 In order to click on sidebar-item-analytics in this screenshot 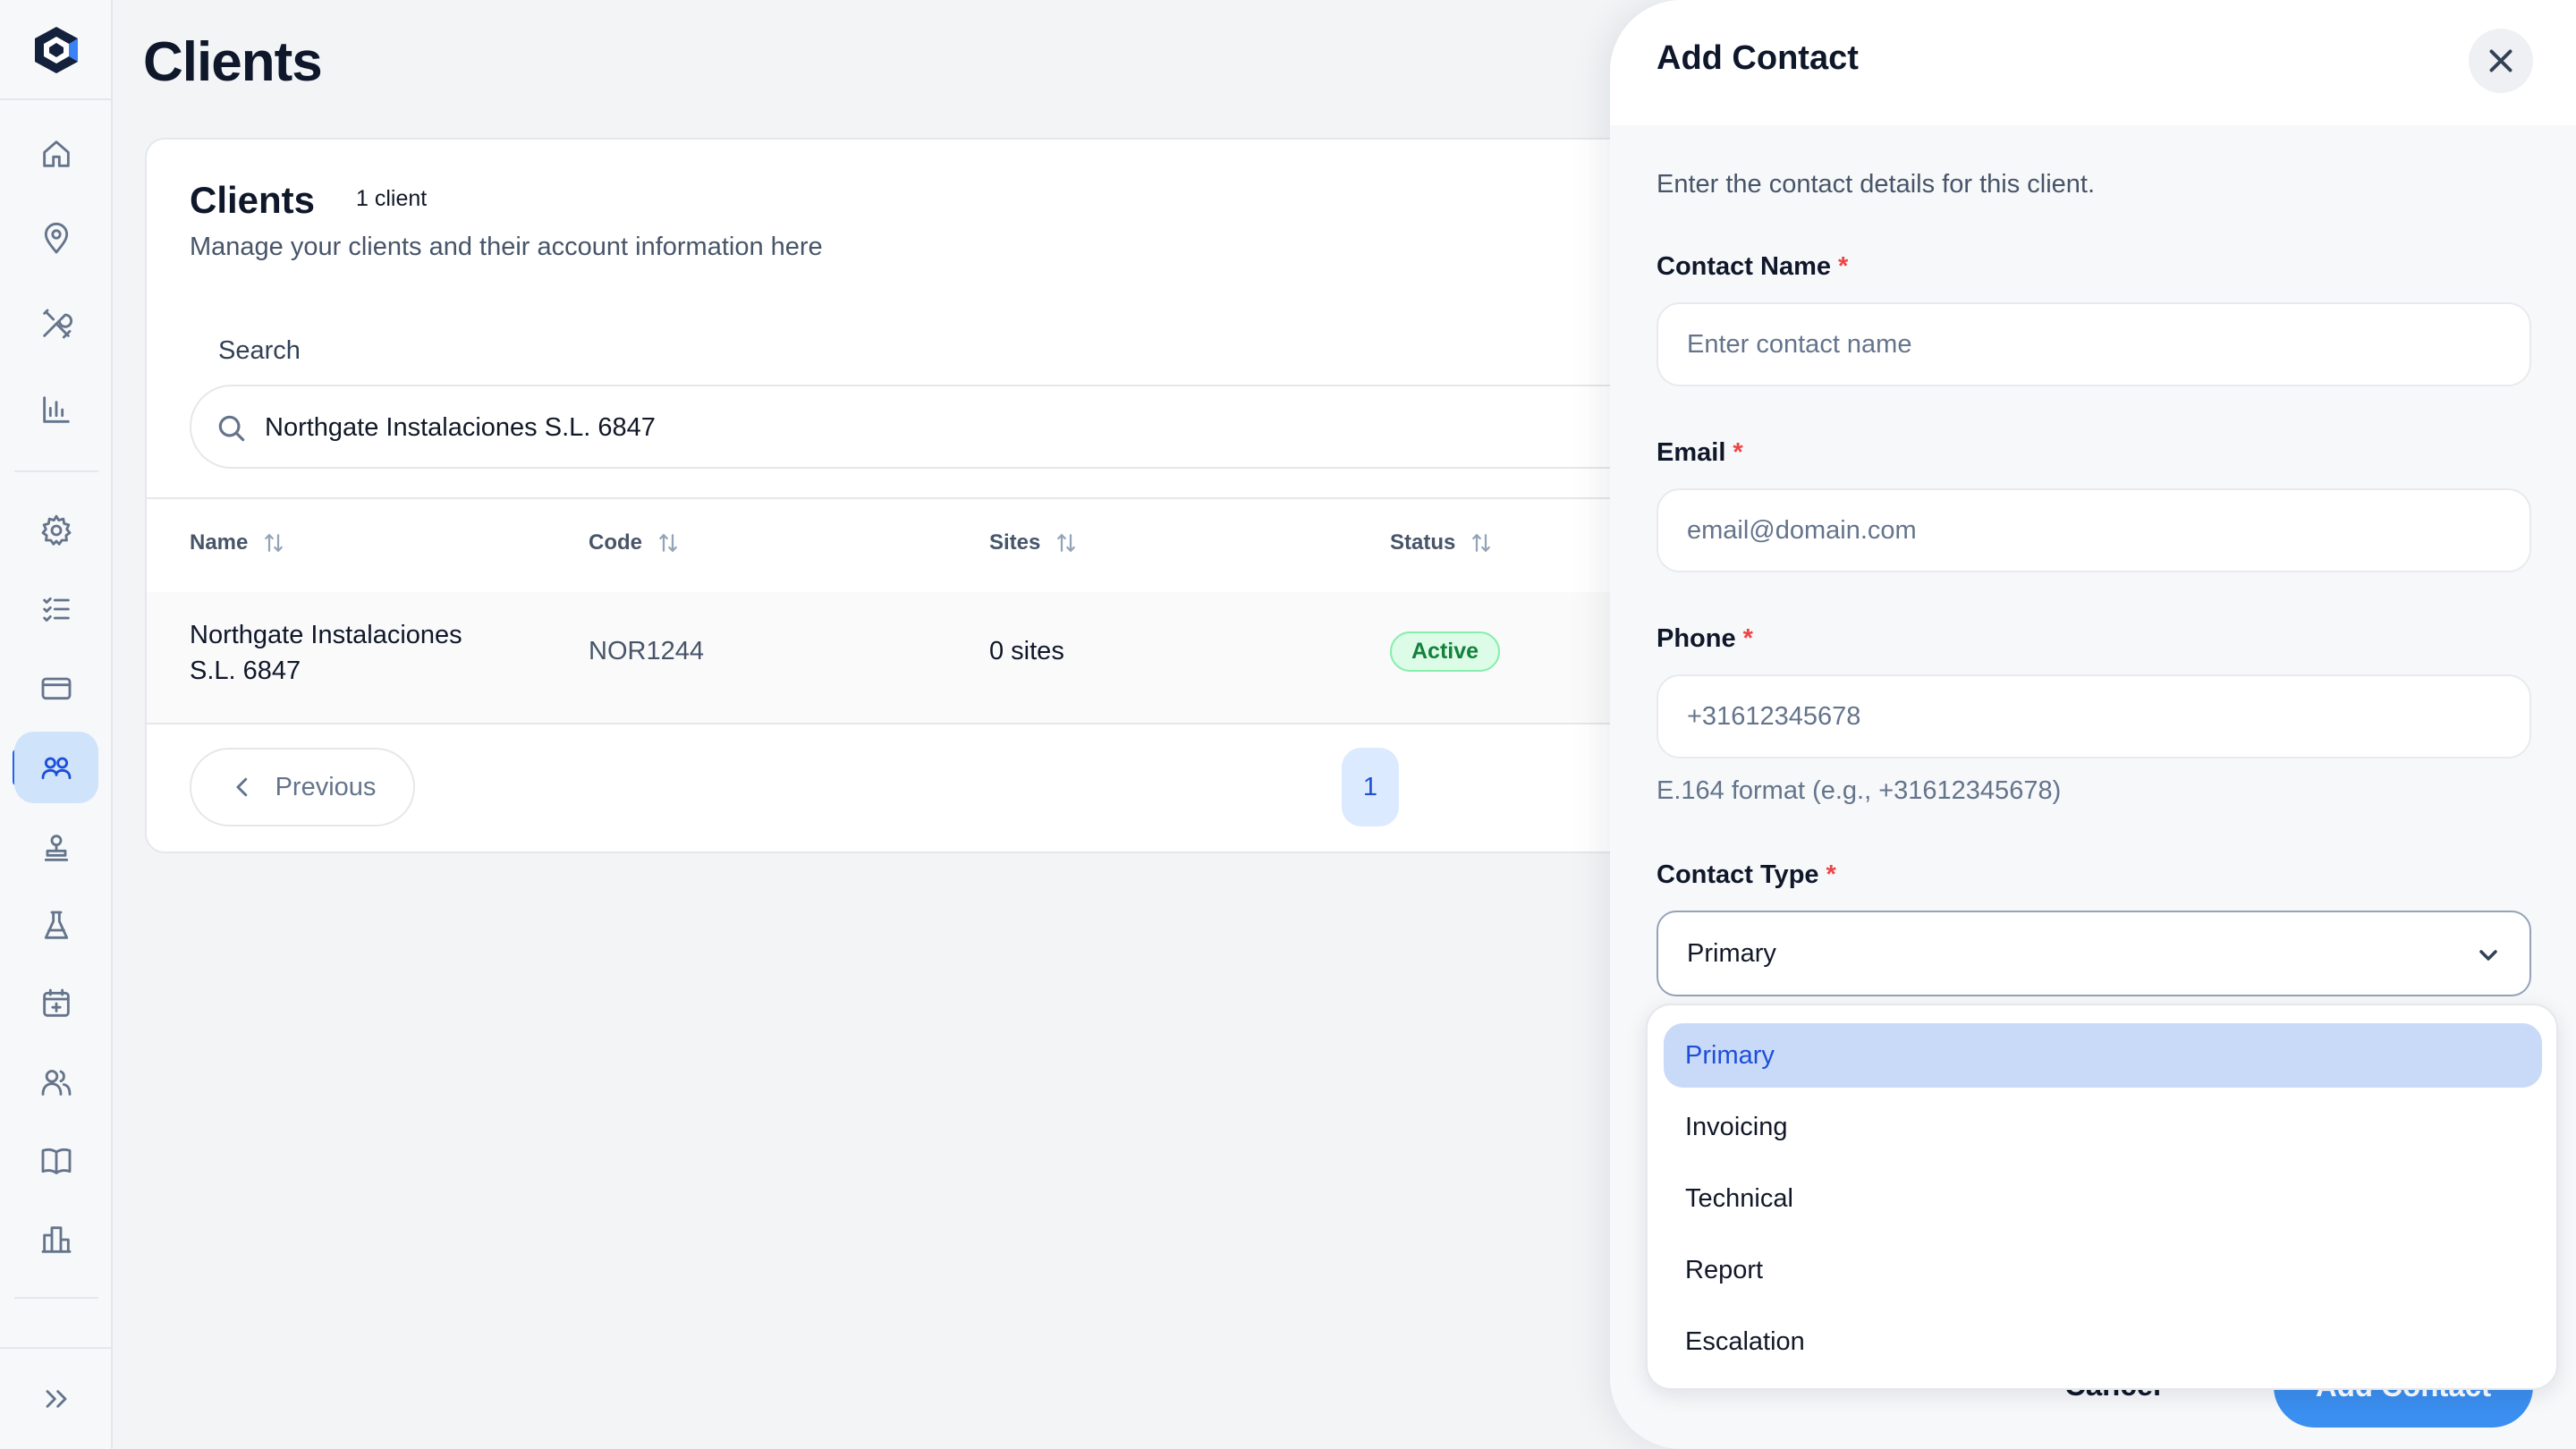, I will do `click(56, 409)`.